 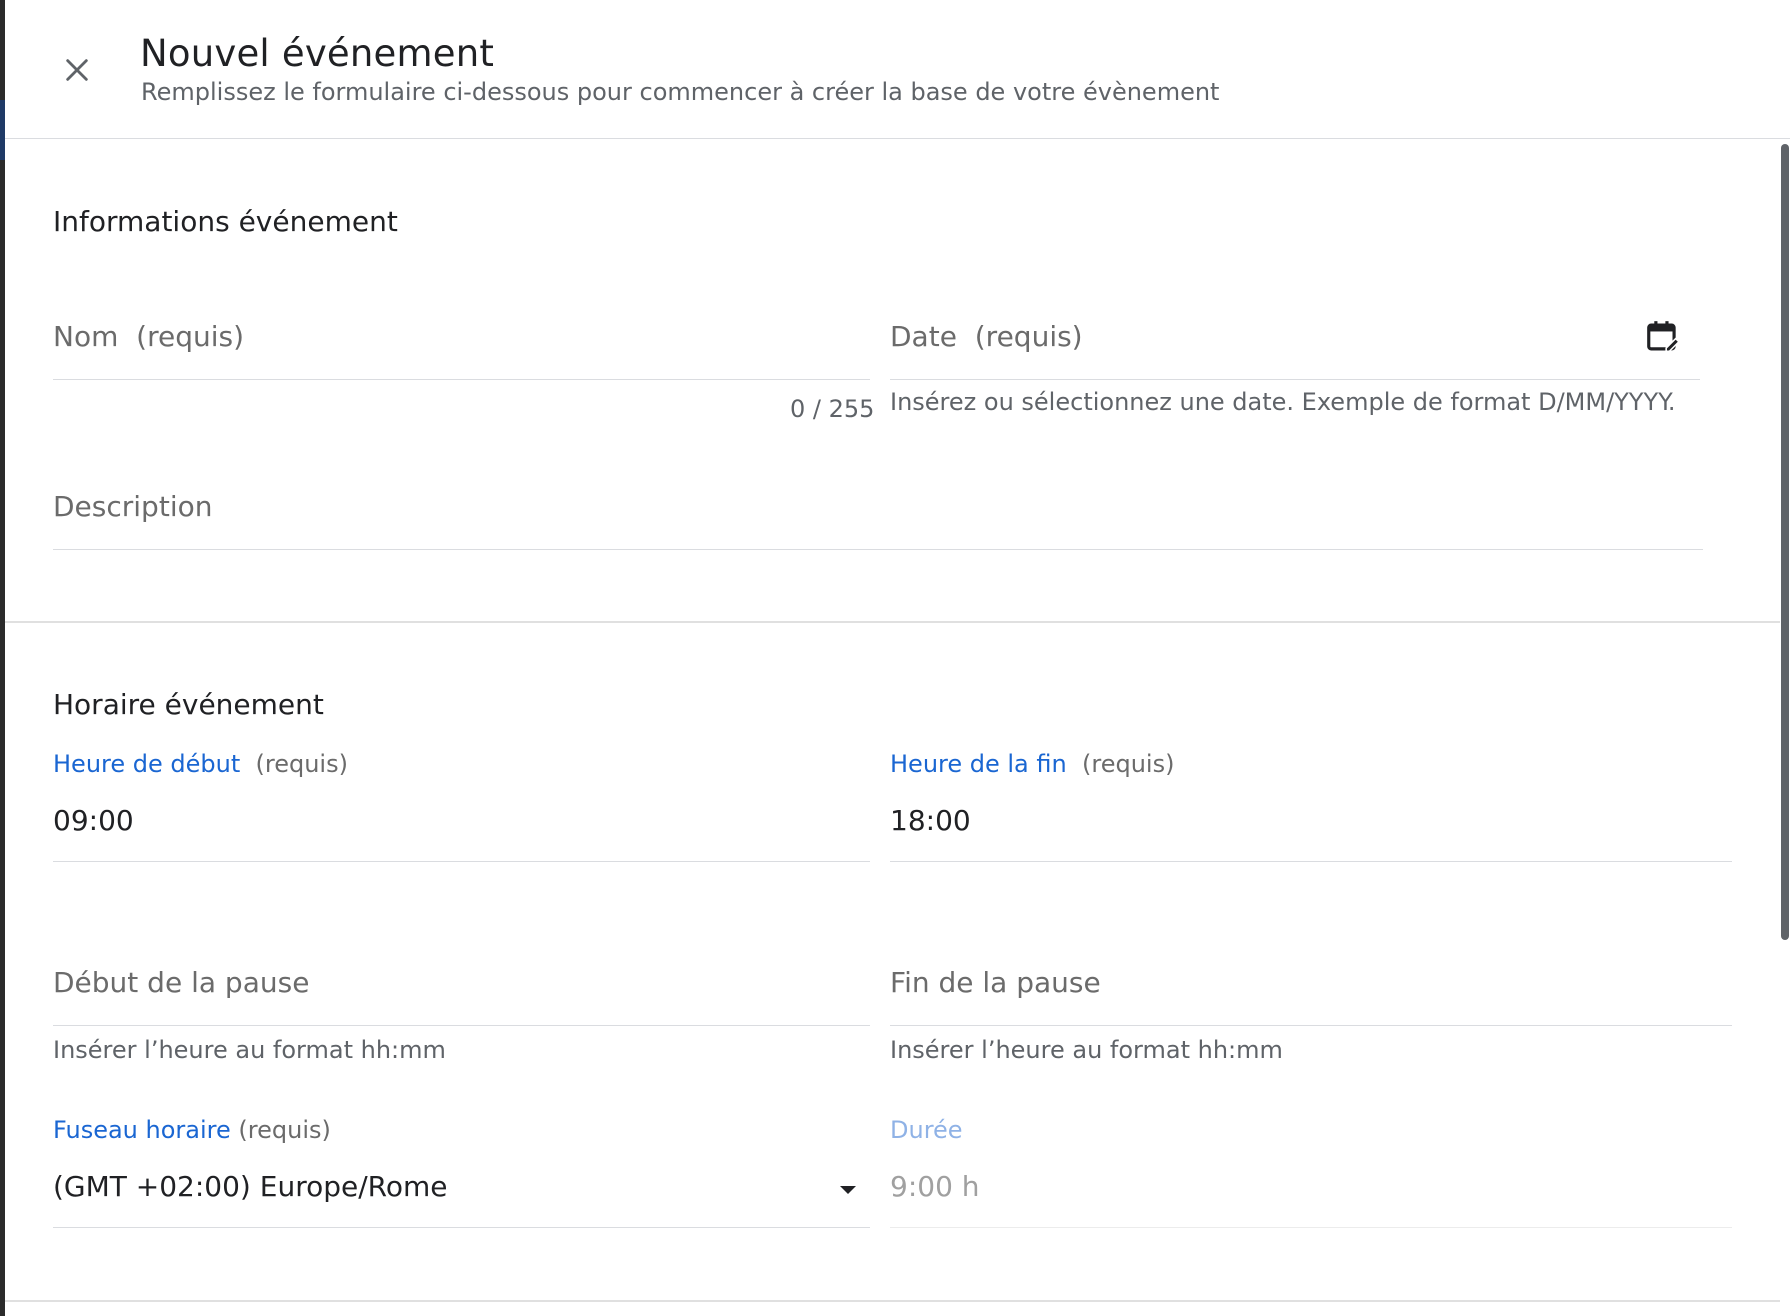 What do you see at coordinates (832, 409) in the screenshot?
I see `name-char-counter: 0 / 255` at bounding box center [832, 409].